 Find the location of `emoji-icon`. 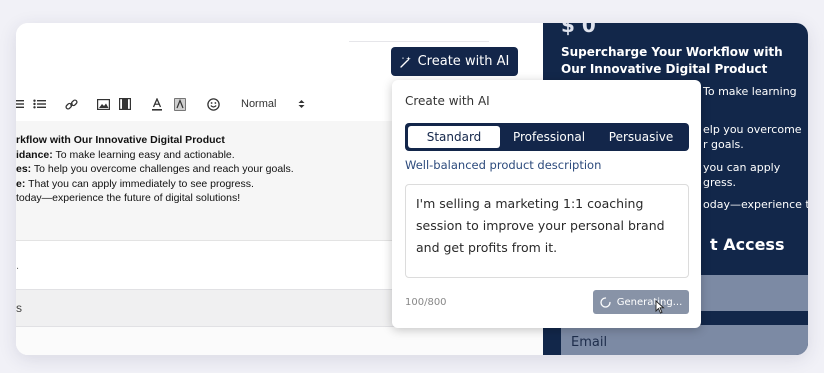

emoji-icon is located at coordinates (213, 104).